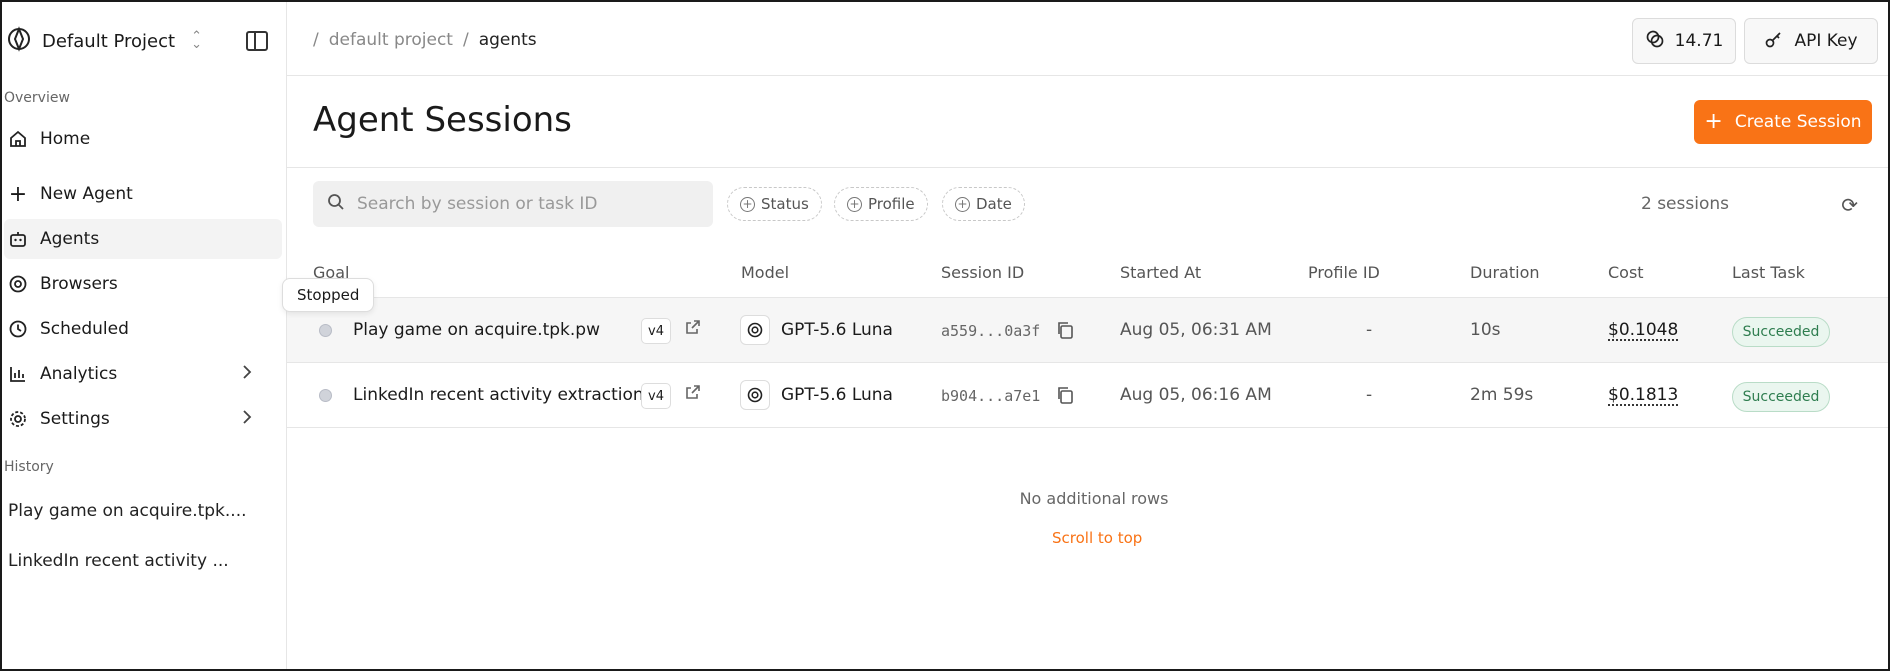 The width and height of the screenshot is (1890, 671). Describe the element at coordinates (1502, 395) in the screenshot. I see `duration: 2m 59s` at that location.